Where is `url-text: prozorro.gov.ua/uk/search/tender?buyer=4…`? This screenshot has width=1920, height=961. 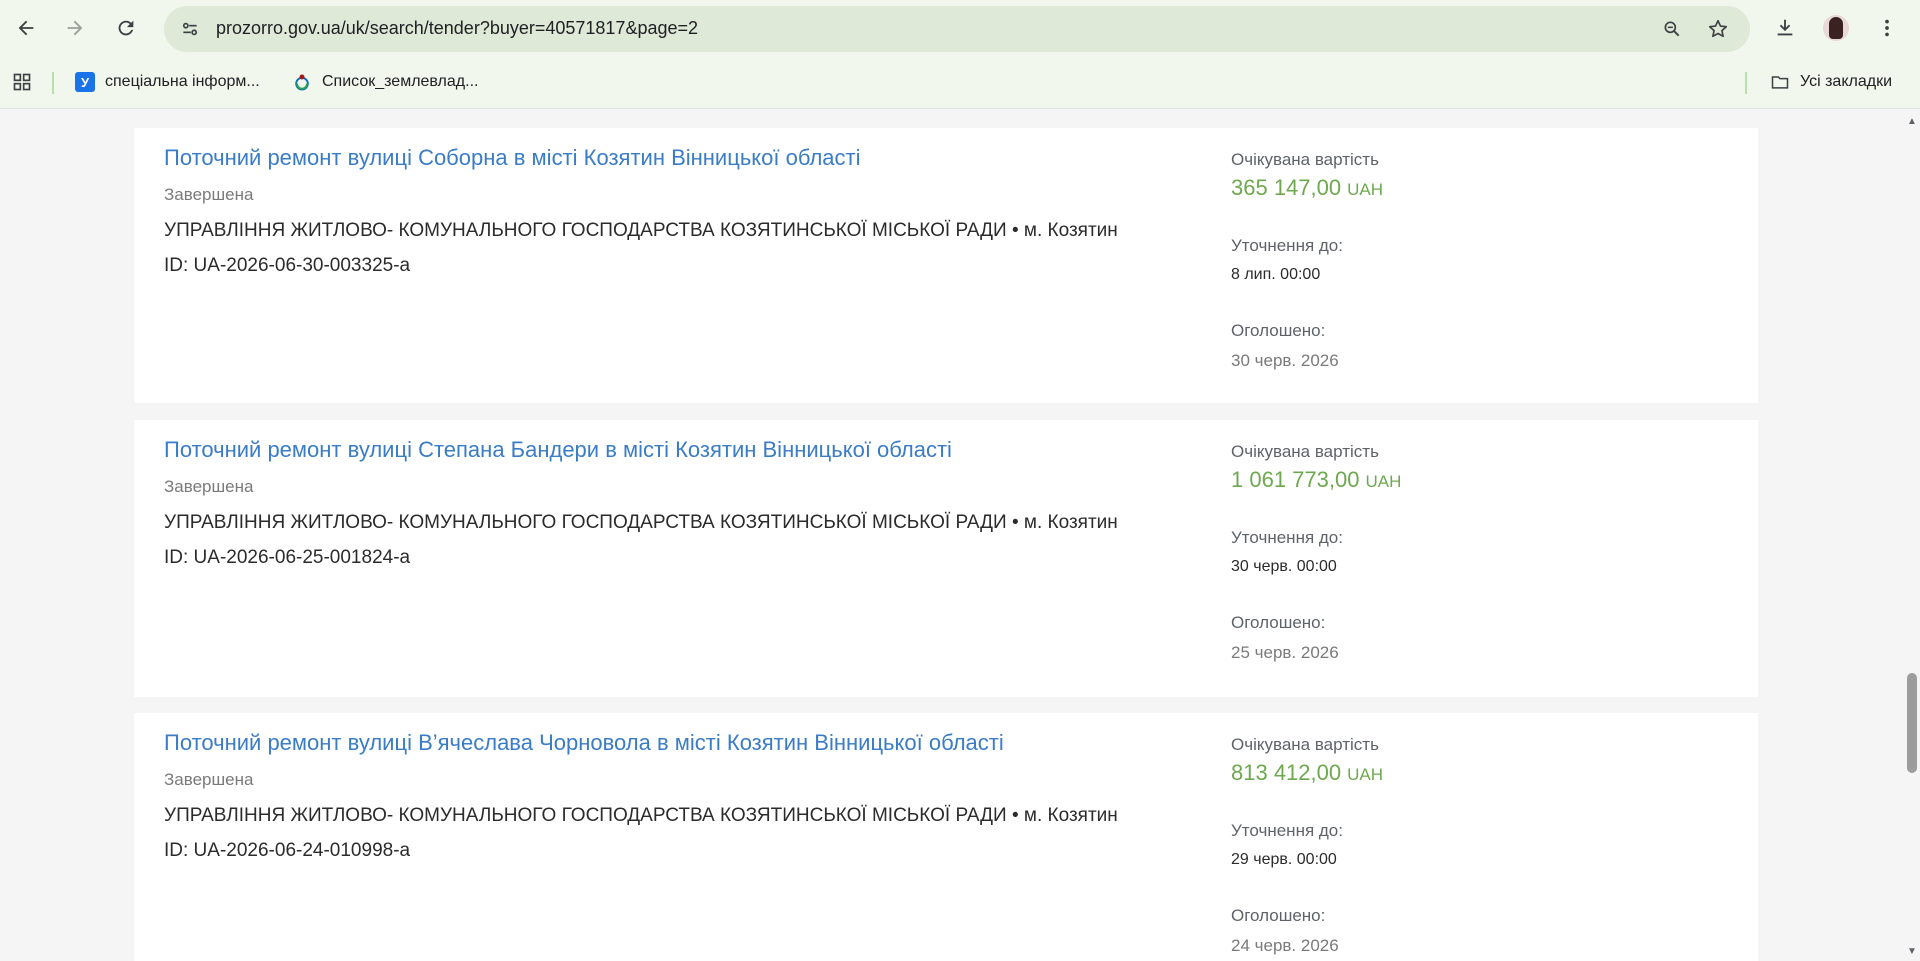
url-text: prozorro.gov.ua/uk/search/tender?buyer=4… is located at coordinates (457, 28).